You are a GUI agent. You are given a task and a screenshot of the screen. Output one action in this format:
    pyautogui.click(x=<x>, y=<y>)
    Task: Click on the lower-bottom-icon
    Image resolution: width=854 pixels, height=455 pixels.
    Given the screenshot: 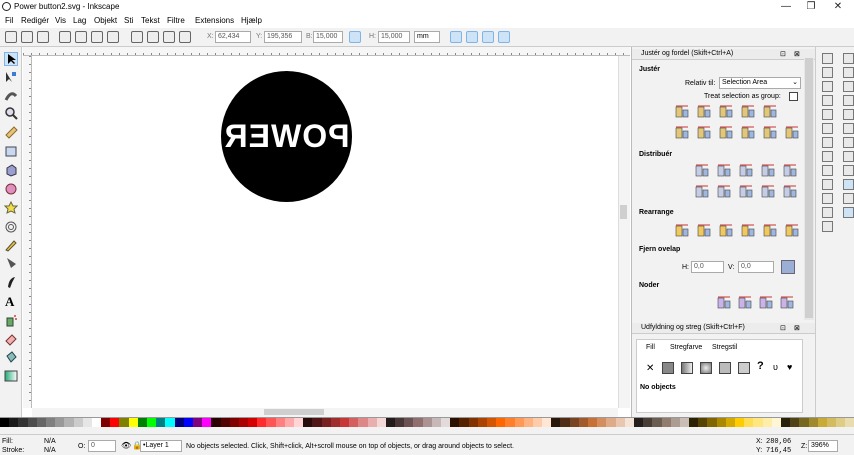 What is the action you would take?
    pyautogui.click(x=137, y=37)
    